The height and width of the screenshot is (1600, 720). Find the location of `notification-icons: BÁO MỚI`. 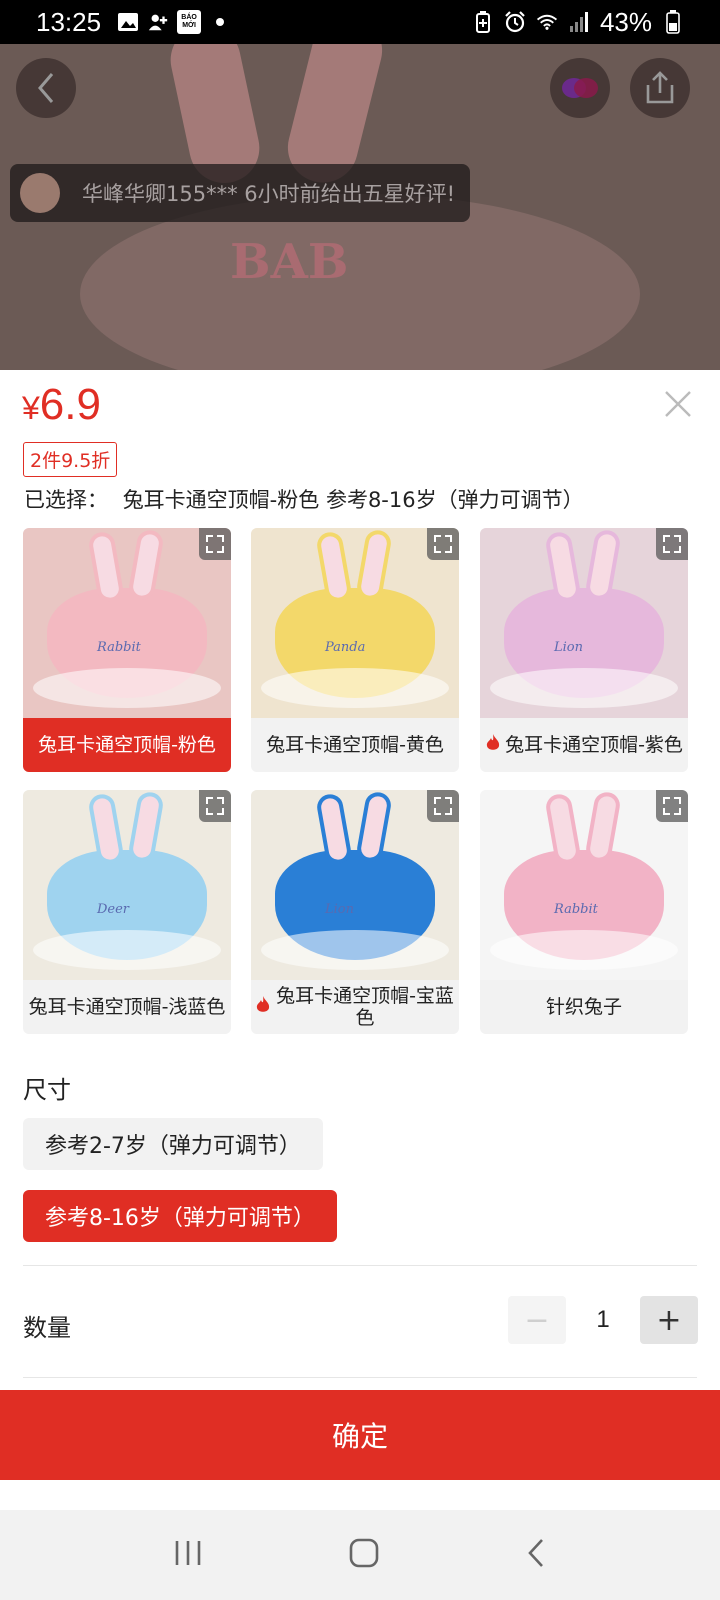

notification-icons: BÁO MỚI is located at coordinates (174, 22).